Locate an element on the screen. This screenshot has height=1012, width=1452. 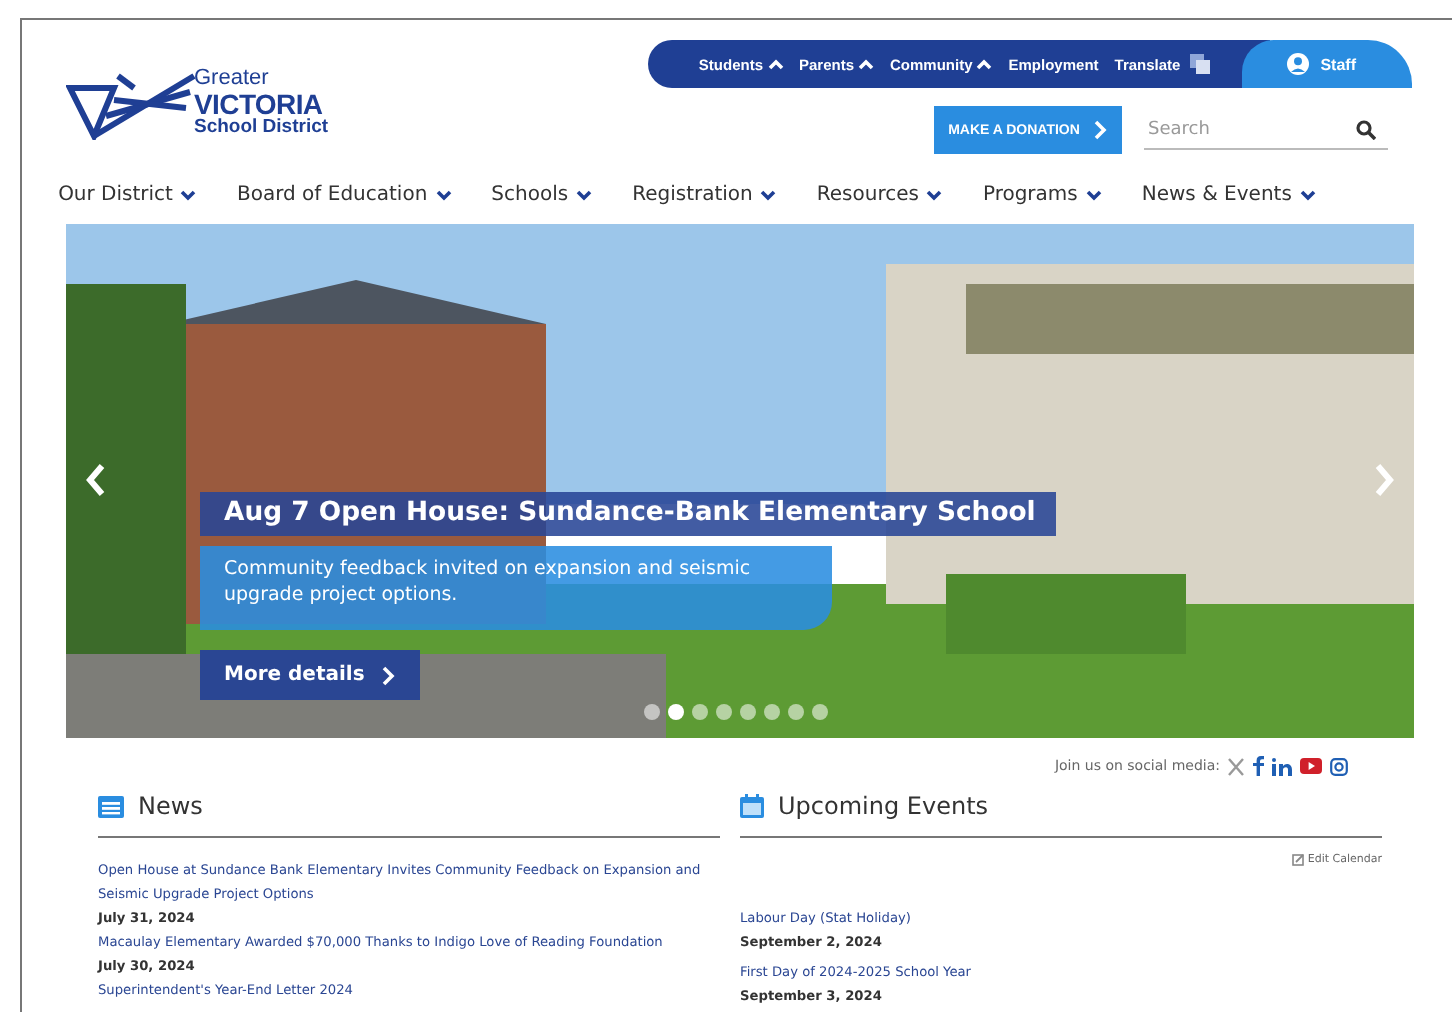
camera-icon is located at coordinates (1339, 766).